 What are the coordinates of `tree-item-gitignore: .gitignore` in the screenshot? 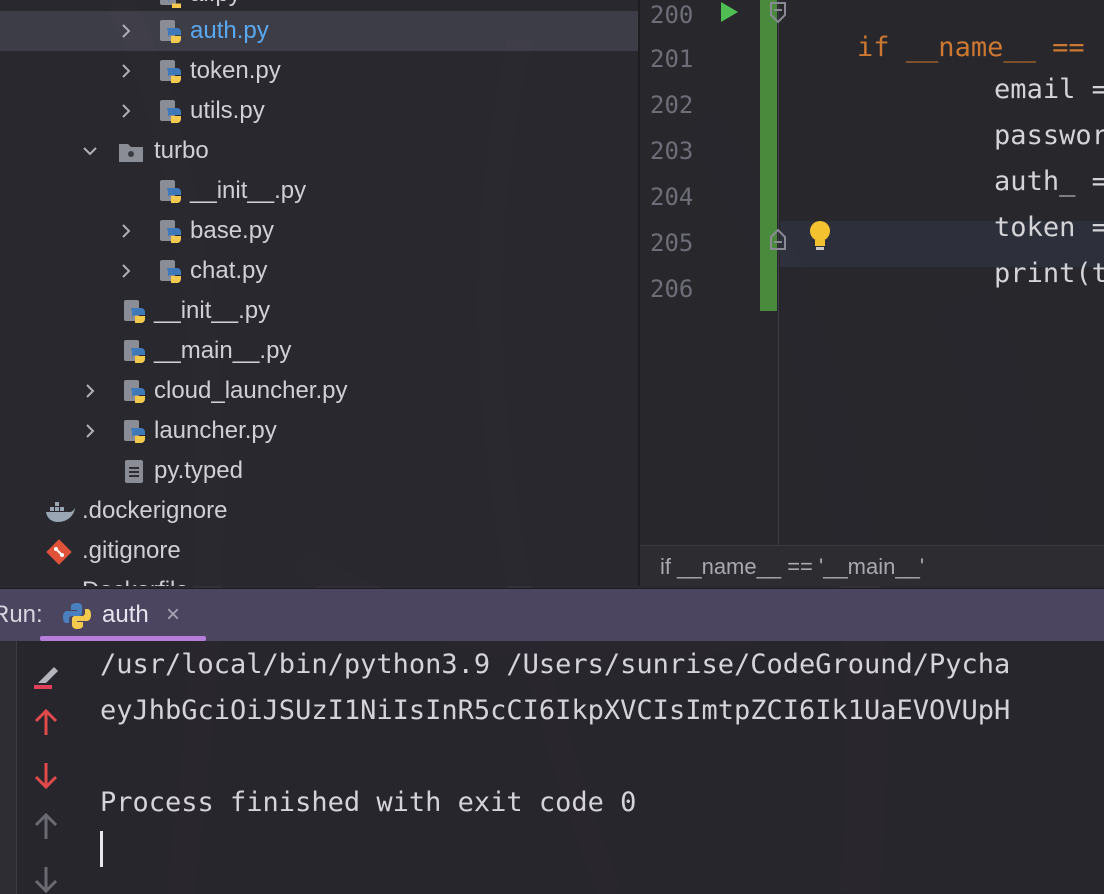 It's located at (319, 551).